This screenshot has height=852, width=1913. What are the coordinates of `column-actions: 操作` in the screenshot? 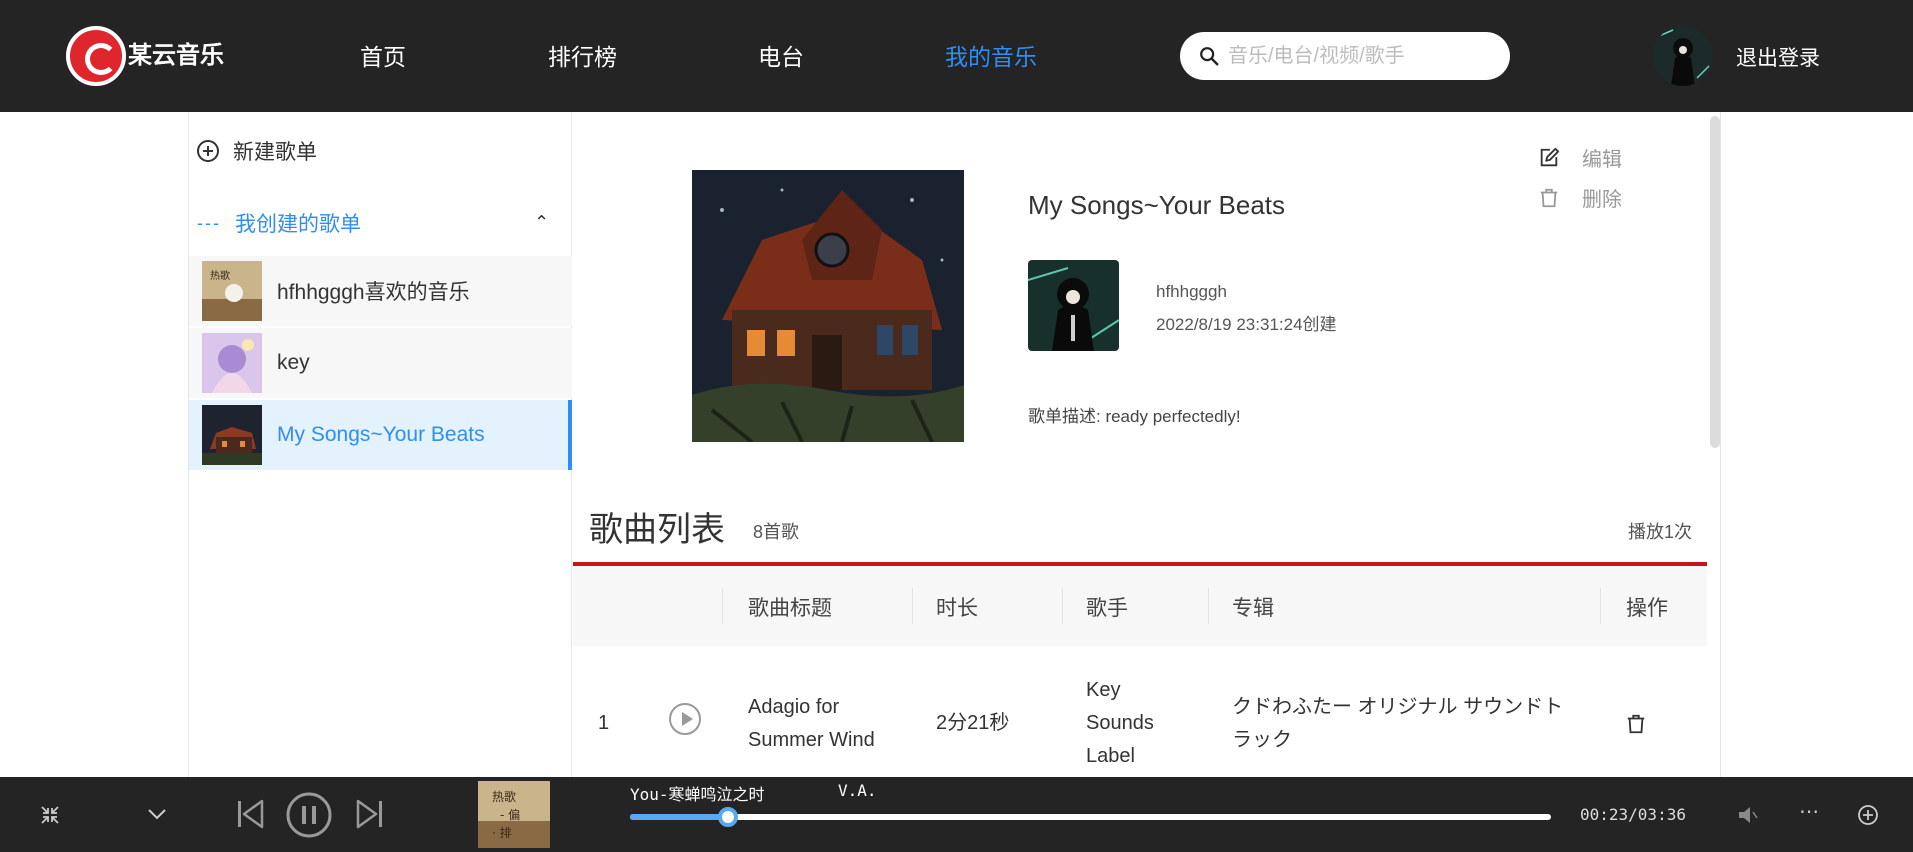 It's located at (1647, 608).